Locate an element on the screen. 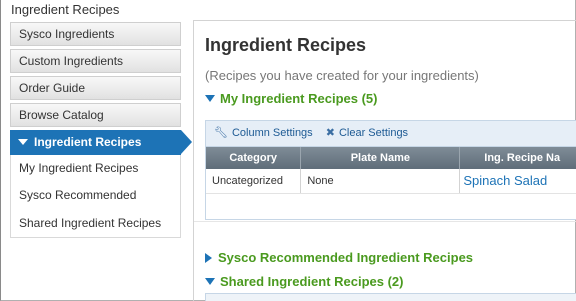 This screenshot has height=301, width=576. section-my-ingredient-recipes: My Ingredient Recipes (5) is located at coordinates (291, 98).